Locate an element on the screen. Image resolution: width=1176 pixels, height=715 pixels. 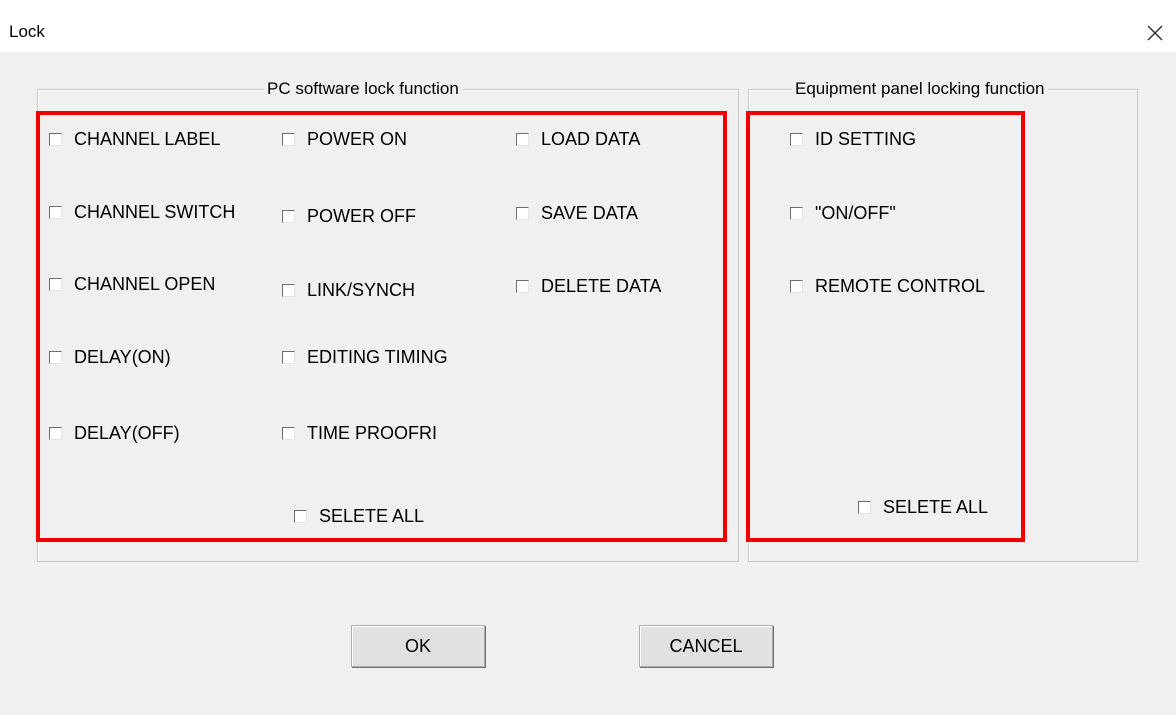
checkbox-link-synch: LINK/SYNCH is located at coordinates (348, 290).